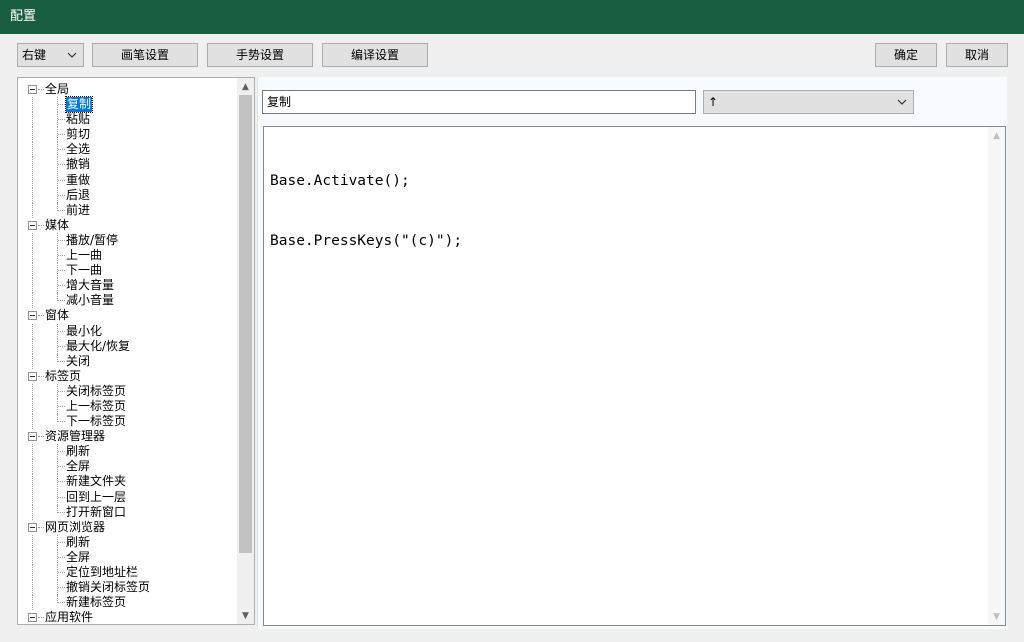 The width and height of the screenshot is (1024, 642). Describe the element at coordinates (96, 511) in the screenshot. I see `tree-item-label: 打开新窗口` at that location.